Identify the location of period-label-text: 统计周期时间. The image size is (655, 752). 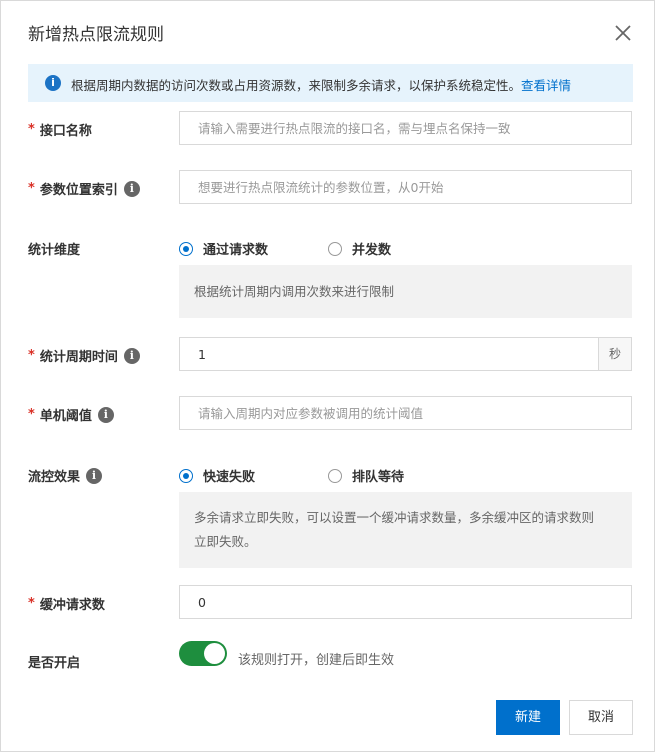
(78, 357).